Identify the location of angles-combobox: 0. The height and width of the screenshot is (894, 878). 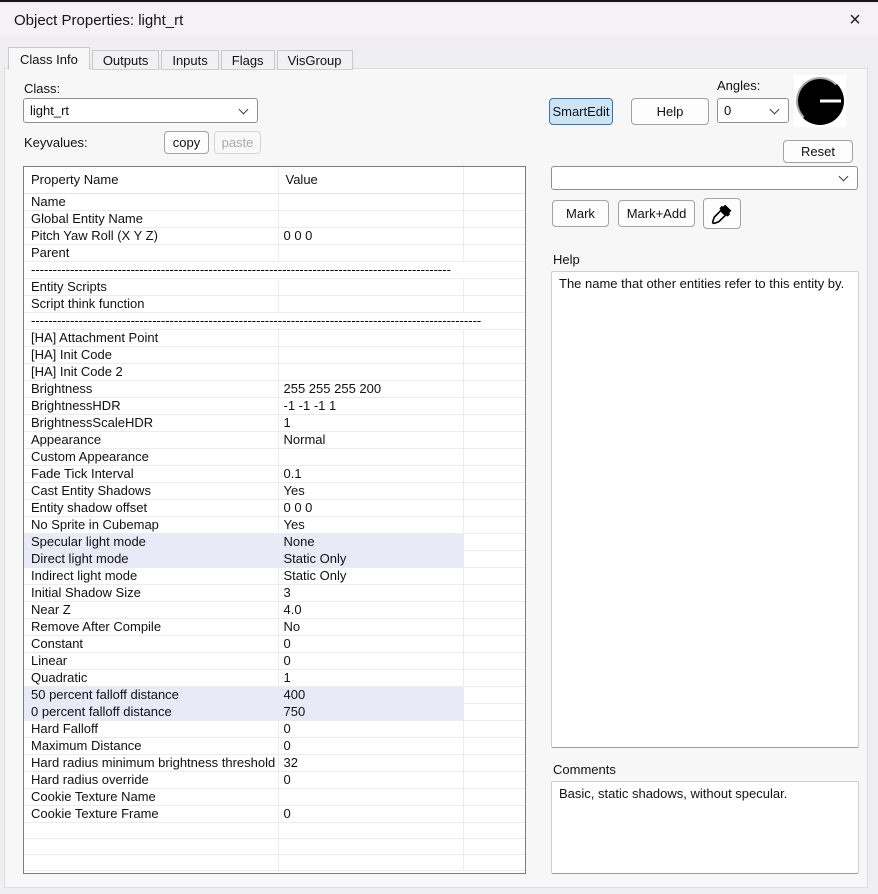
(753, 110).